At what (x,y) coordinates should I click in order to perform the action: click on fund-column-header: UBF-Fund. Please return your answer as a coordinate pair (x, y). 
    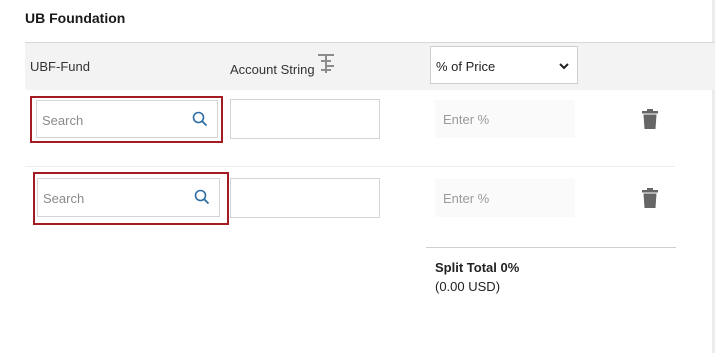
    Looking at the image, I should click on (60, 66).